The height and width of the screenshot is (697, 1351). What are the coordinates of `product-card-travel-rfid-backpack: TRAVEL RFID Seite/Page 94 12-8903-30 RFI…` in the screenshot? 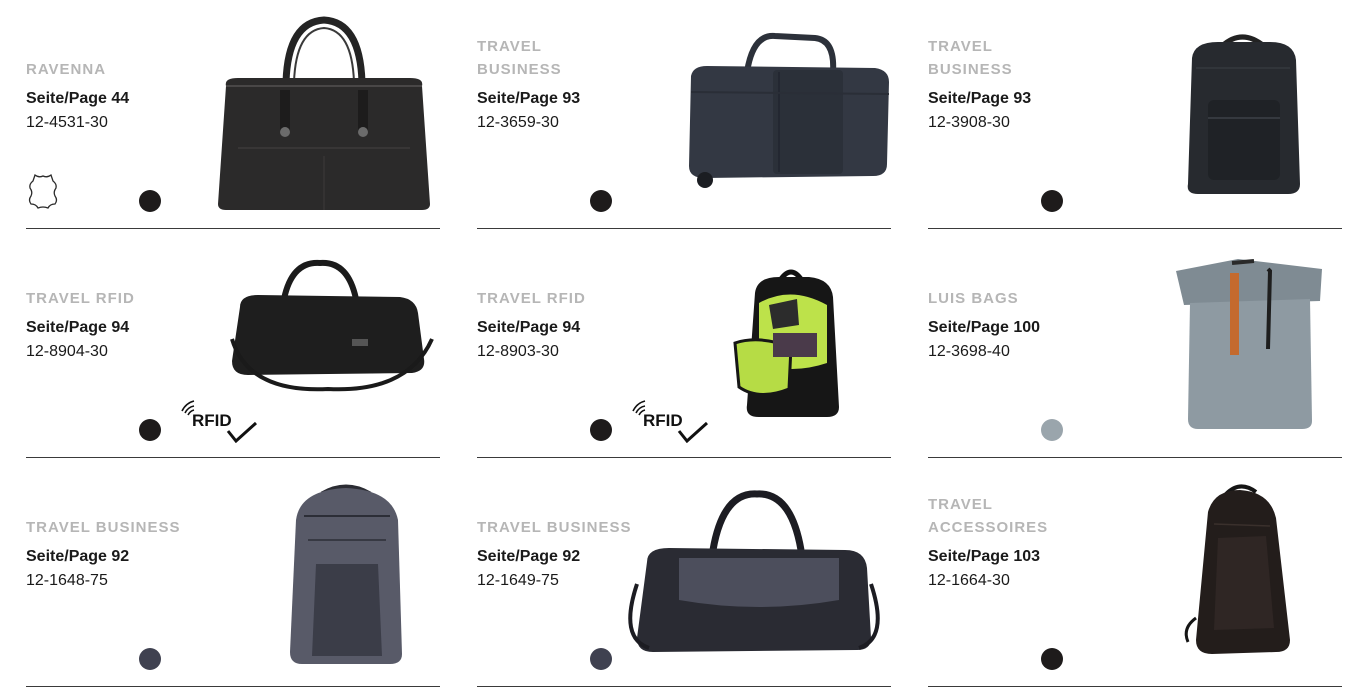 It's located at (684, 343).